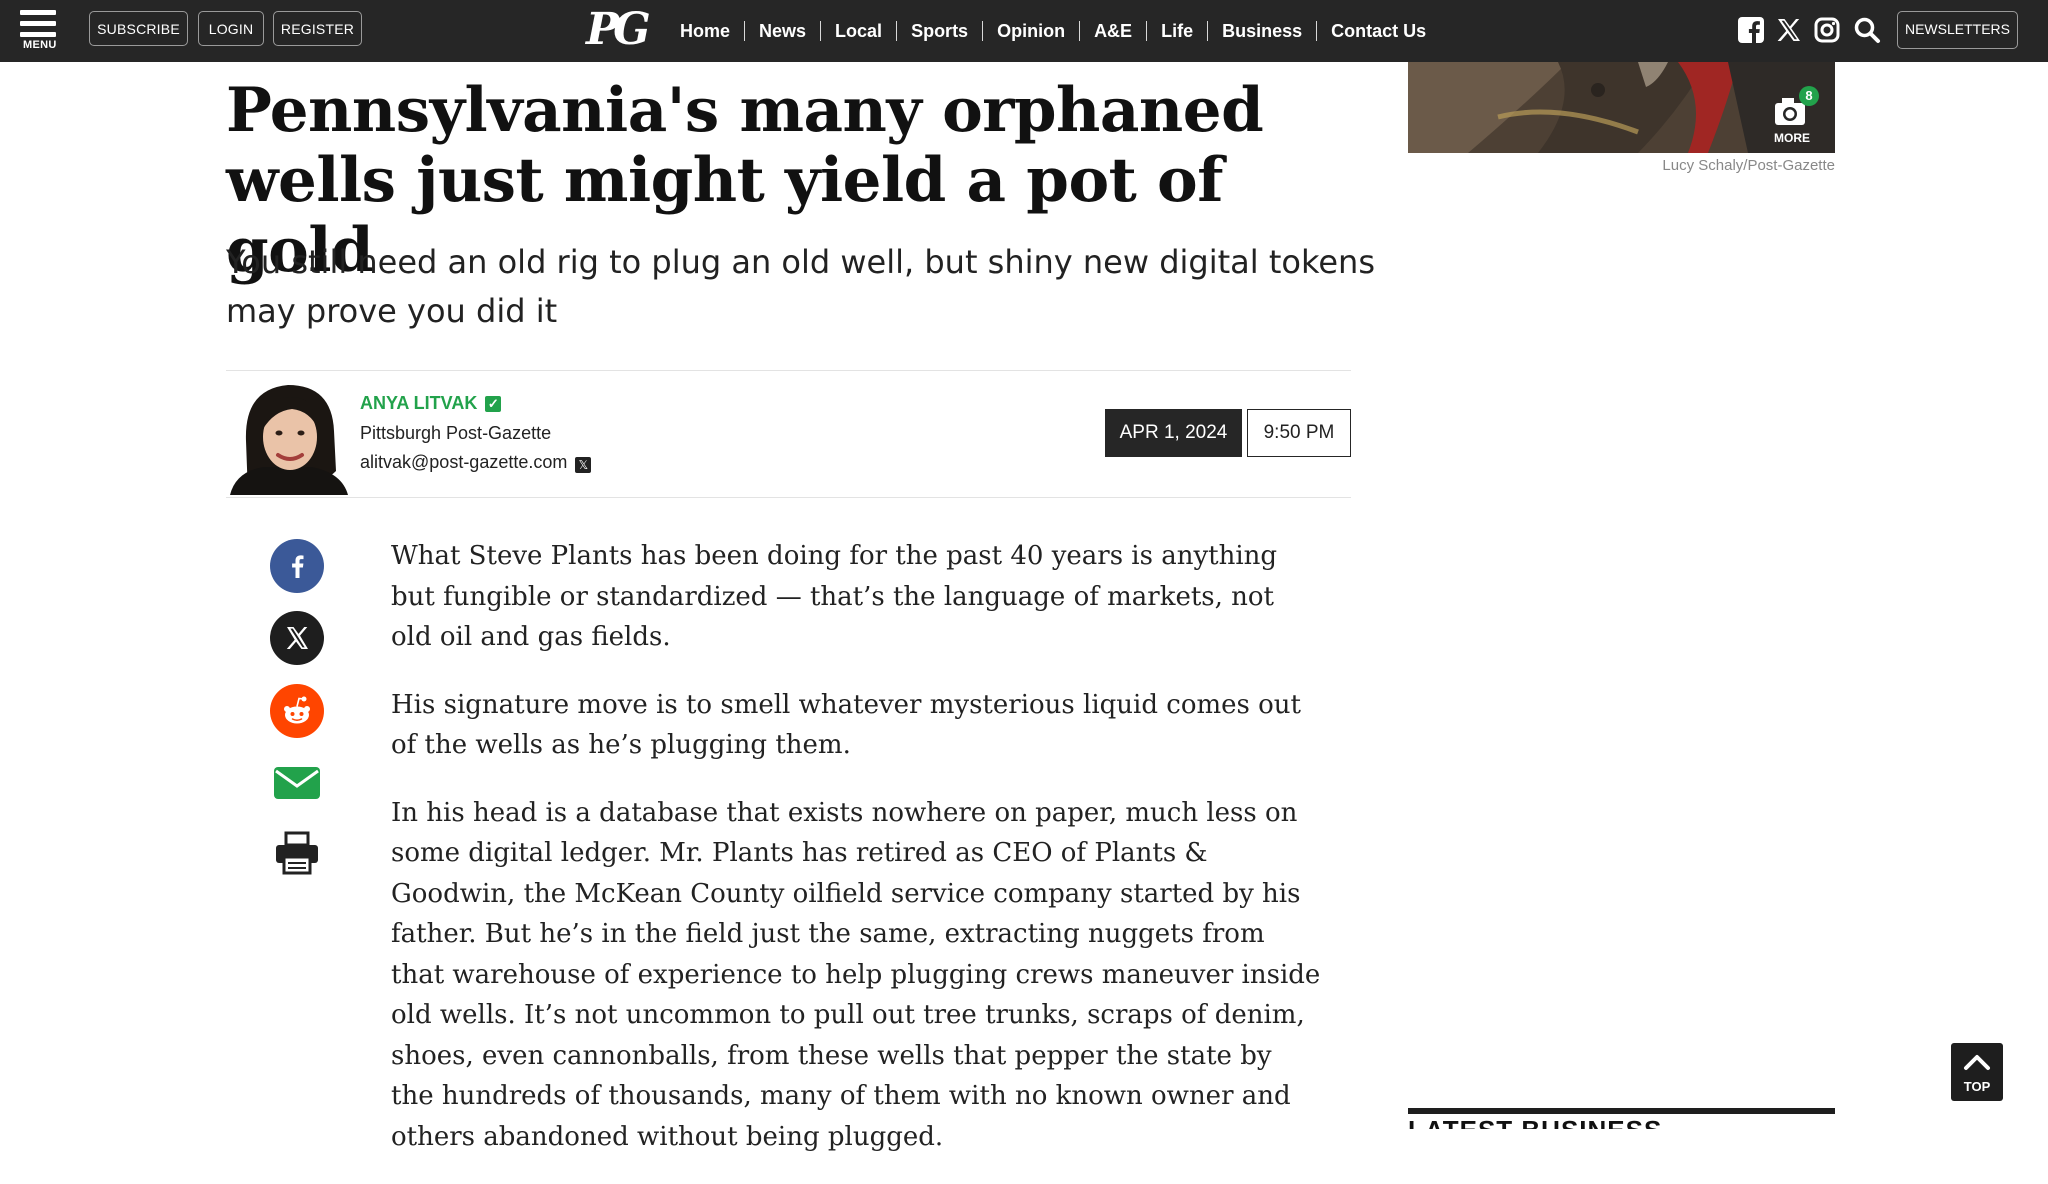 The image size is (2048, 1184). I want to click on instagram-icon, so click(1827, 30).